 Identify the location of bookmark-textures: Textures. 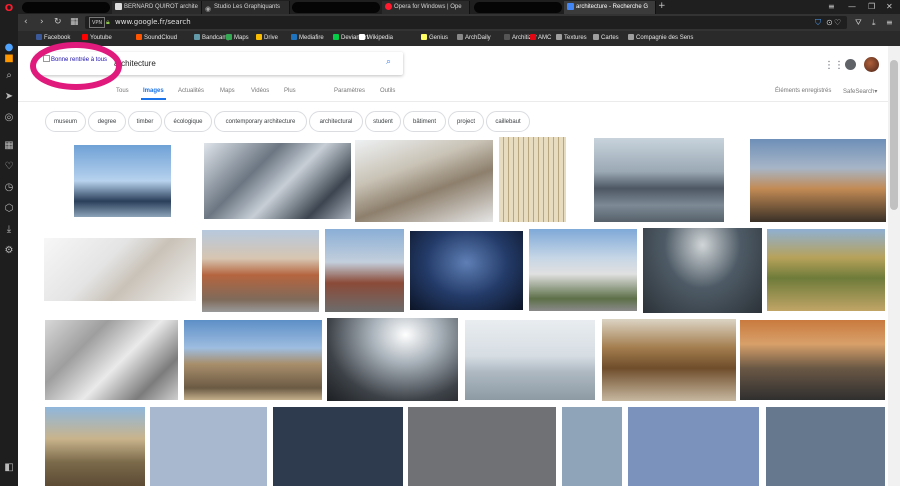
(571, 38).